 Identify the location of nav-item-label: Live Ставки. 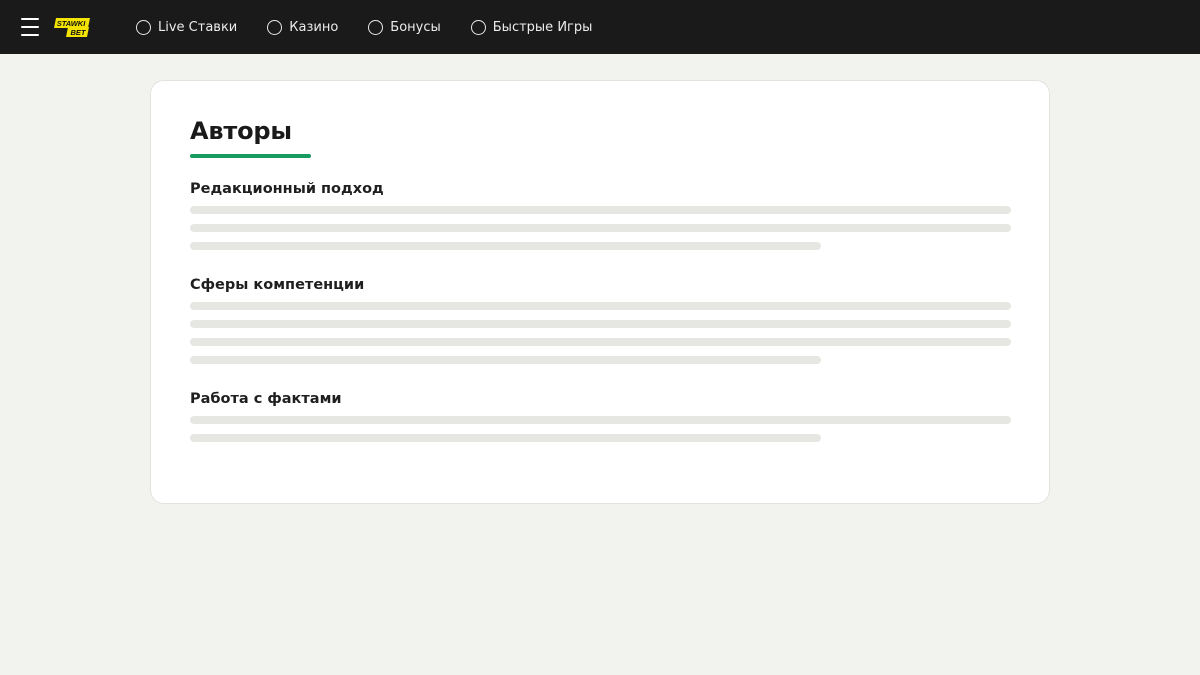
(198, 27).